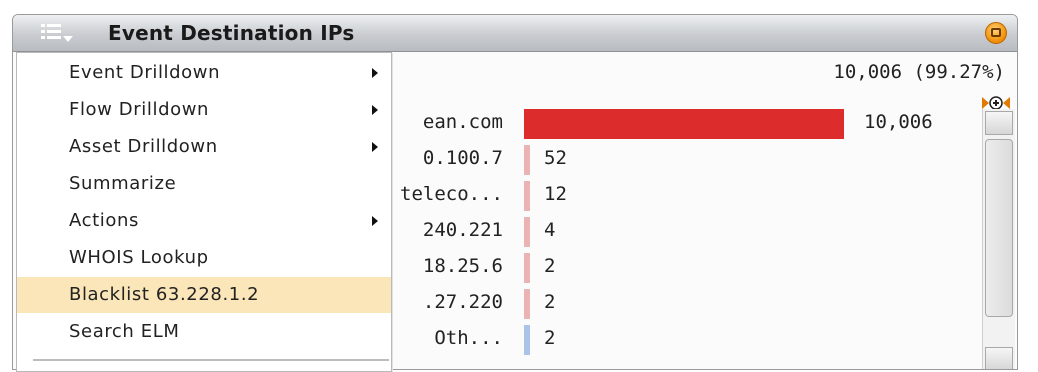 The height and width of the screenshot is (372, 1038). I want to click on menu-item-blacklist-63-228-1-2: Blacklist 63.228.1.2, so click(204, 295).